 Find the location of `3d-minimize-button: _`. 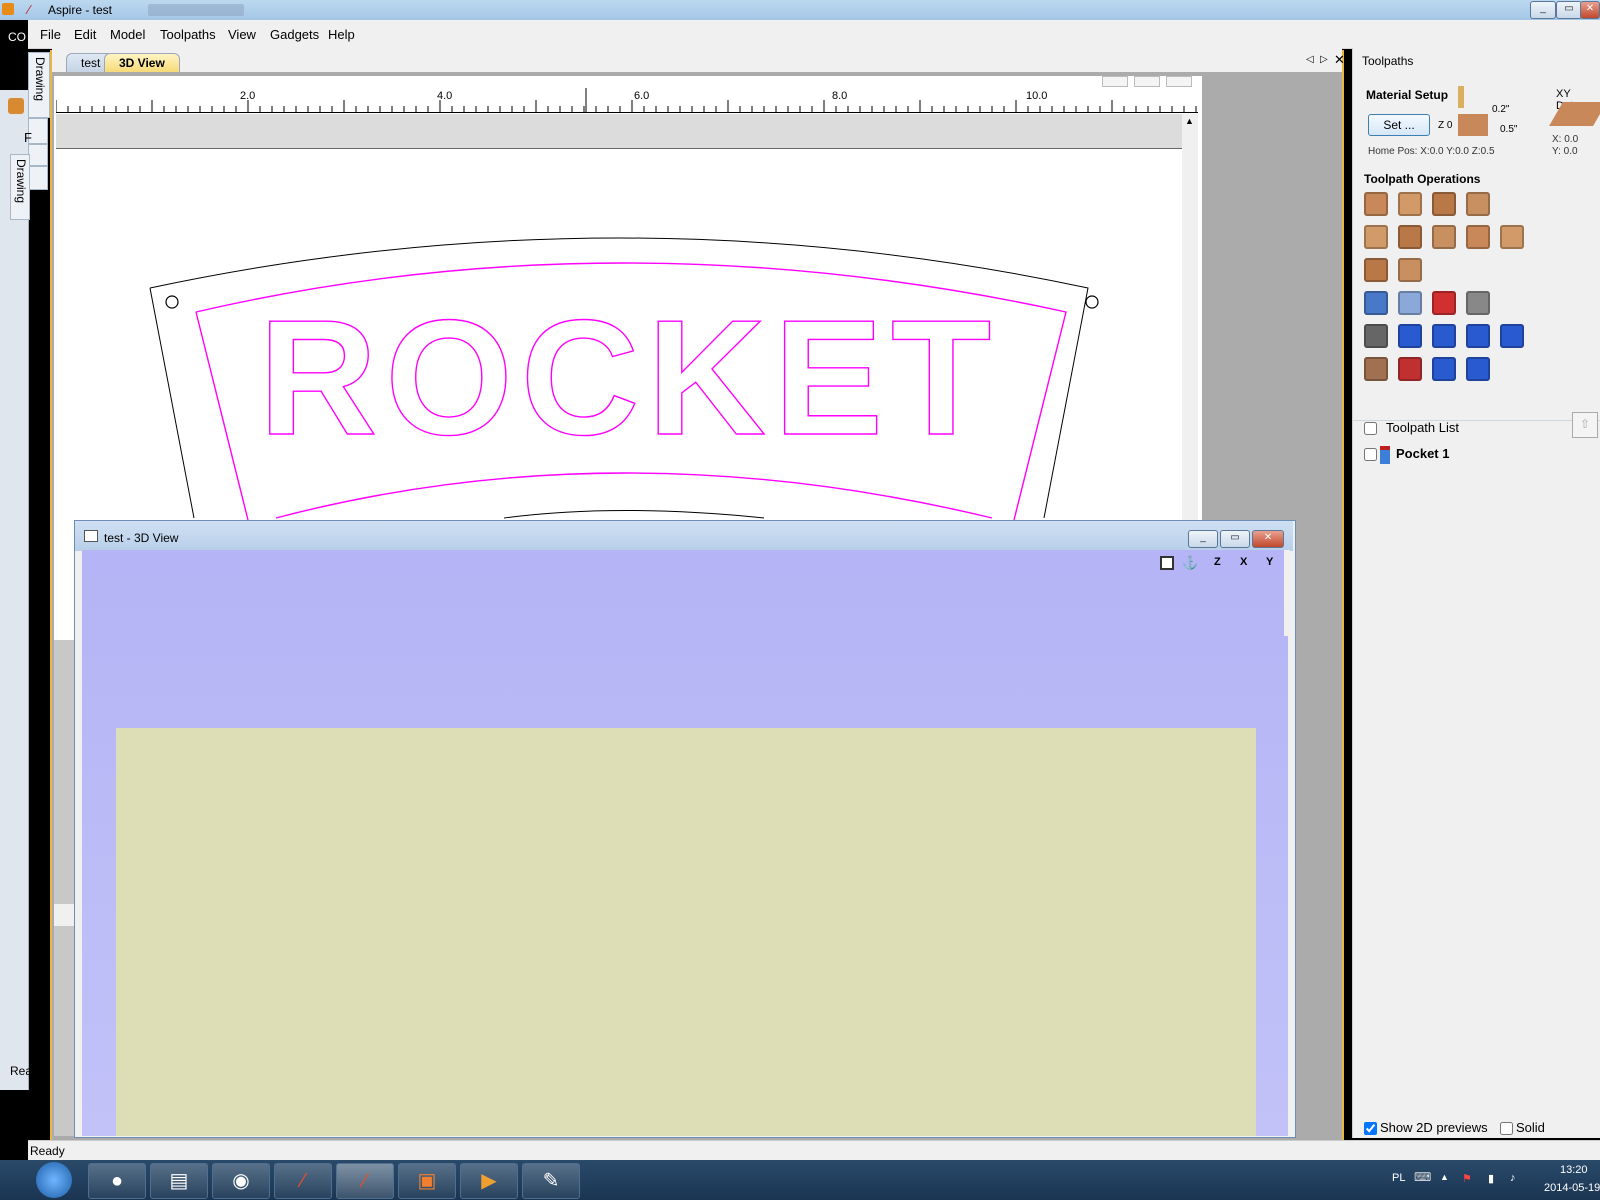

3d-minimize-button: _ is located at coordinates (1203, 539).